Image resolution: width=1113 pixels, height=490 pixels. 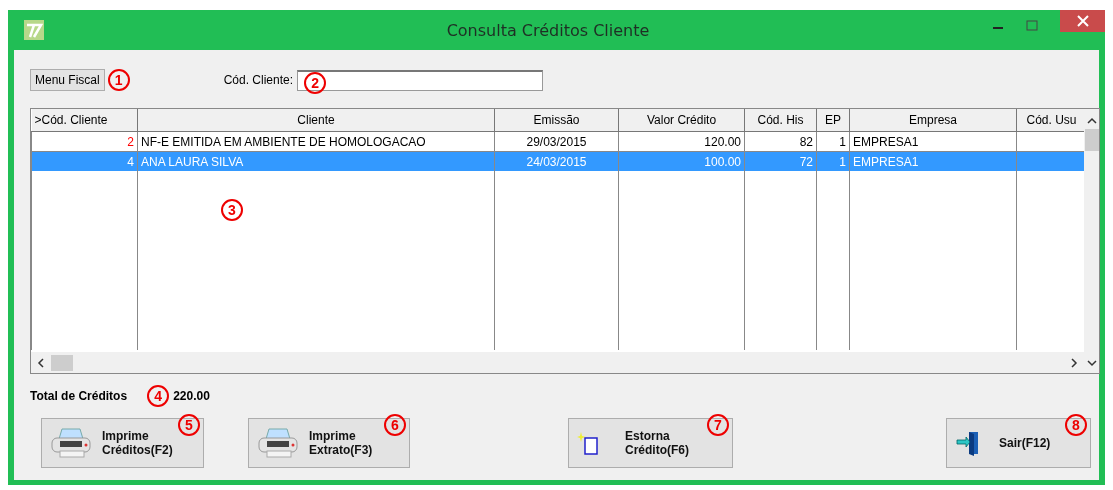 What do you see at coordinates (41, 362) in the screenshot?
I see `scroll-left-icon` at bounding box center [41, 362].